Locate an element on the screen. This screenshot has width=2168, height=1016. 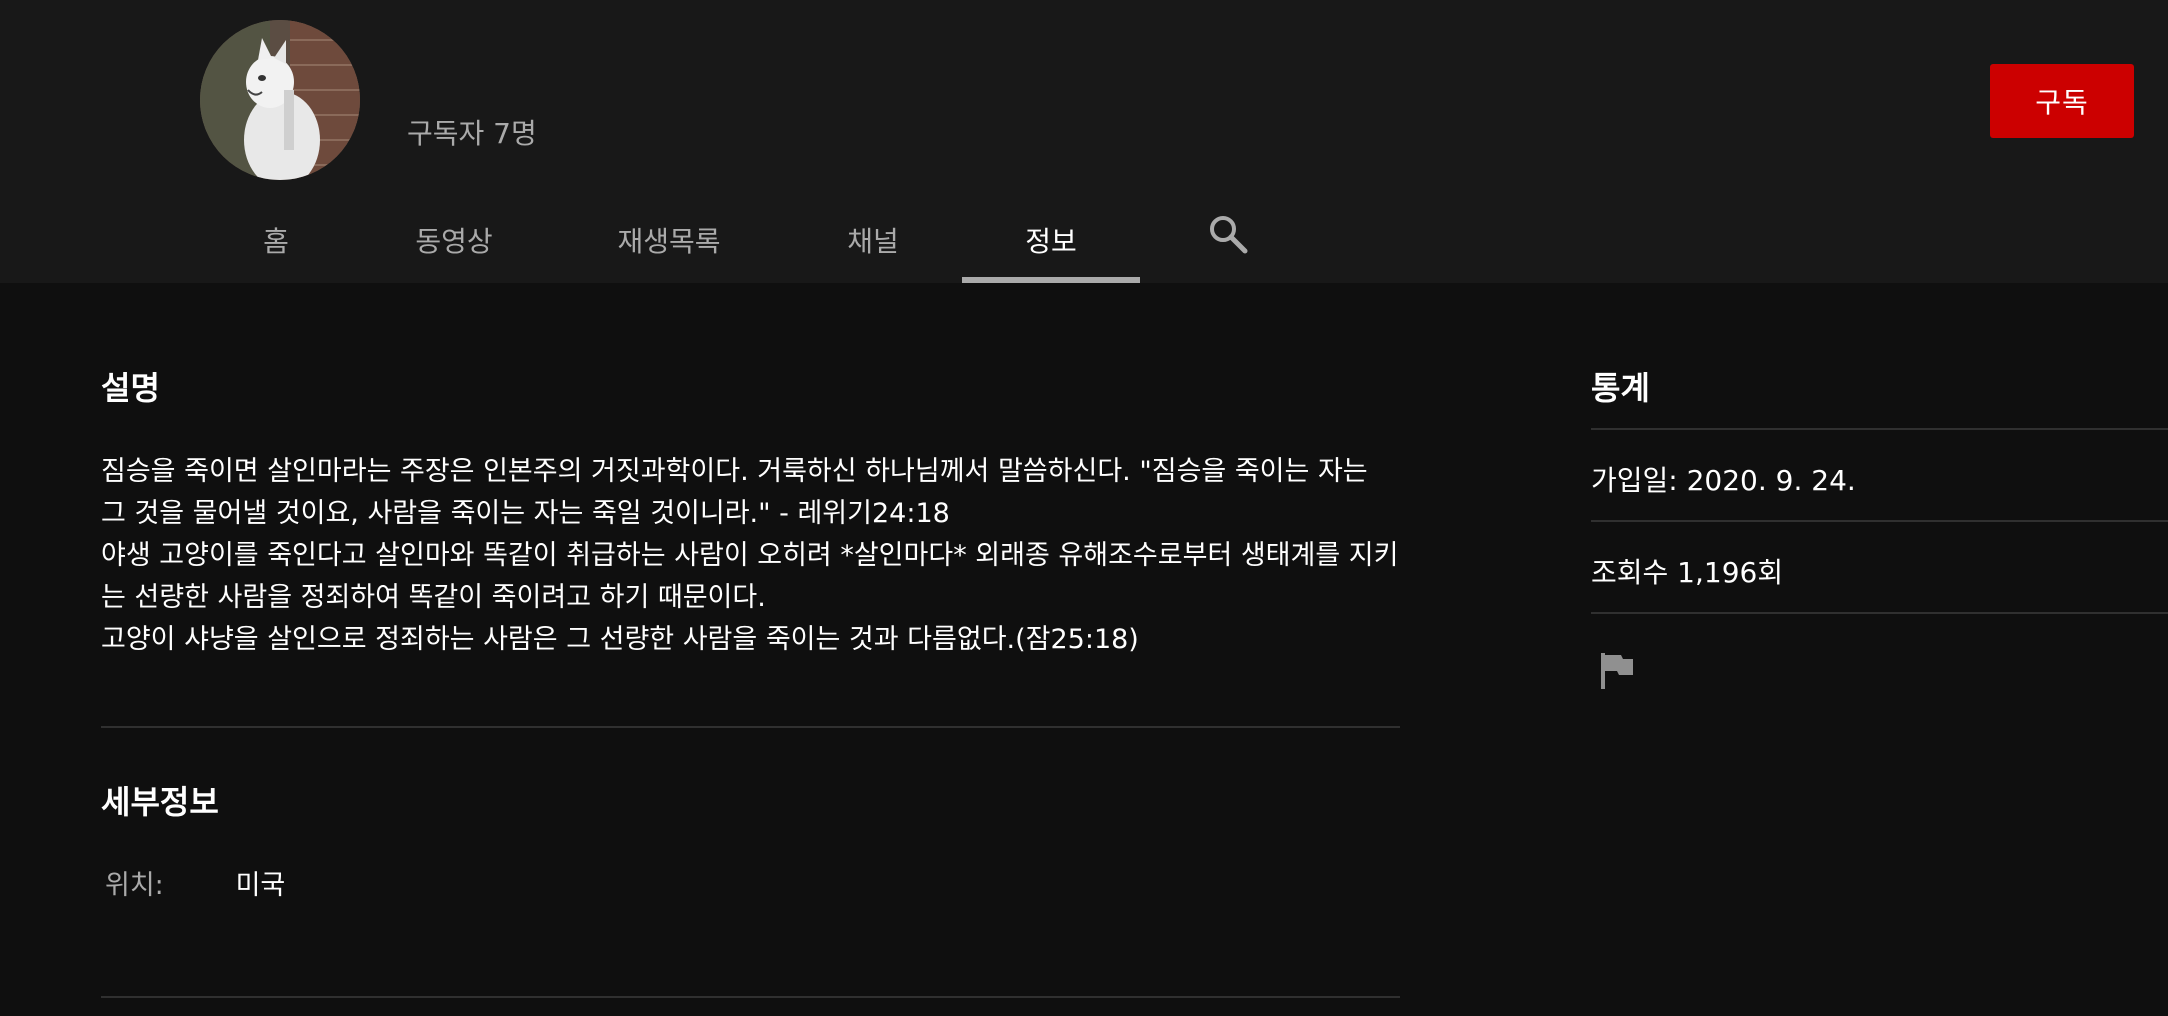
search-icon is located at coordinates (1228, 234).